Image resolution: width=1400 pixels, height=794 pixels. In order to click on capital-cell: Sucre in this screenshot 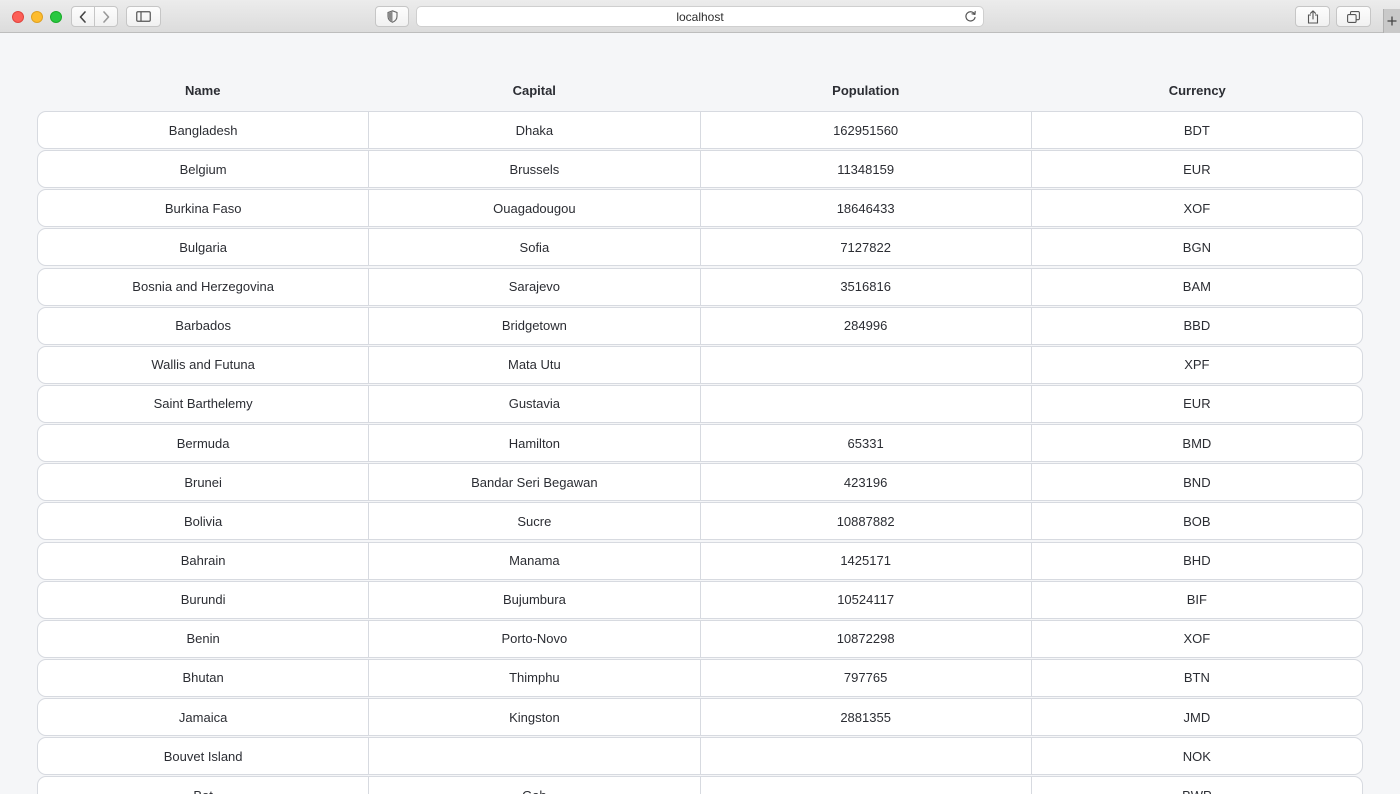, I will do `click(533, 521)`.